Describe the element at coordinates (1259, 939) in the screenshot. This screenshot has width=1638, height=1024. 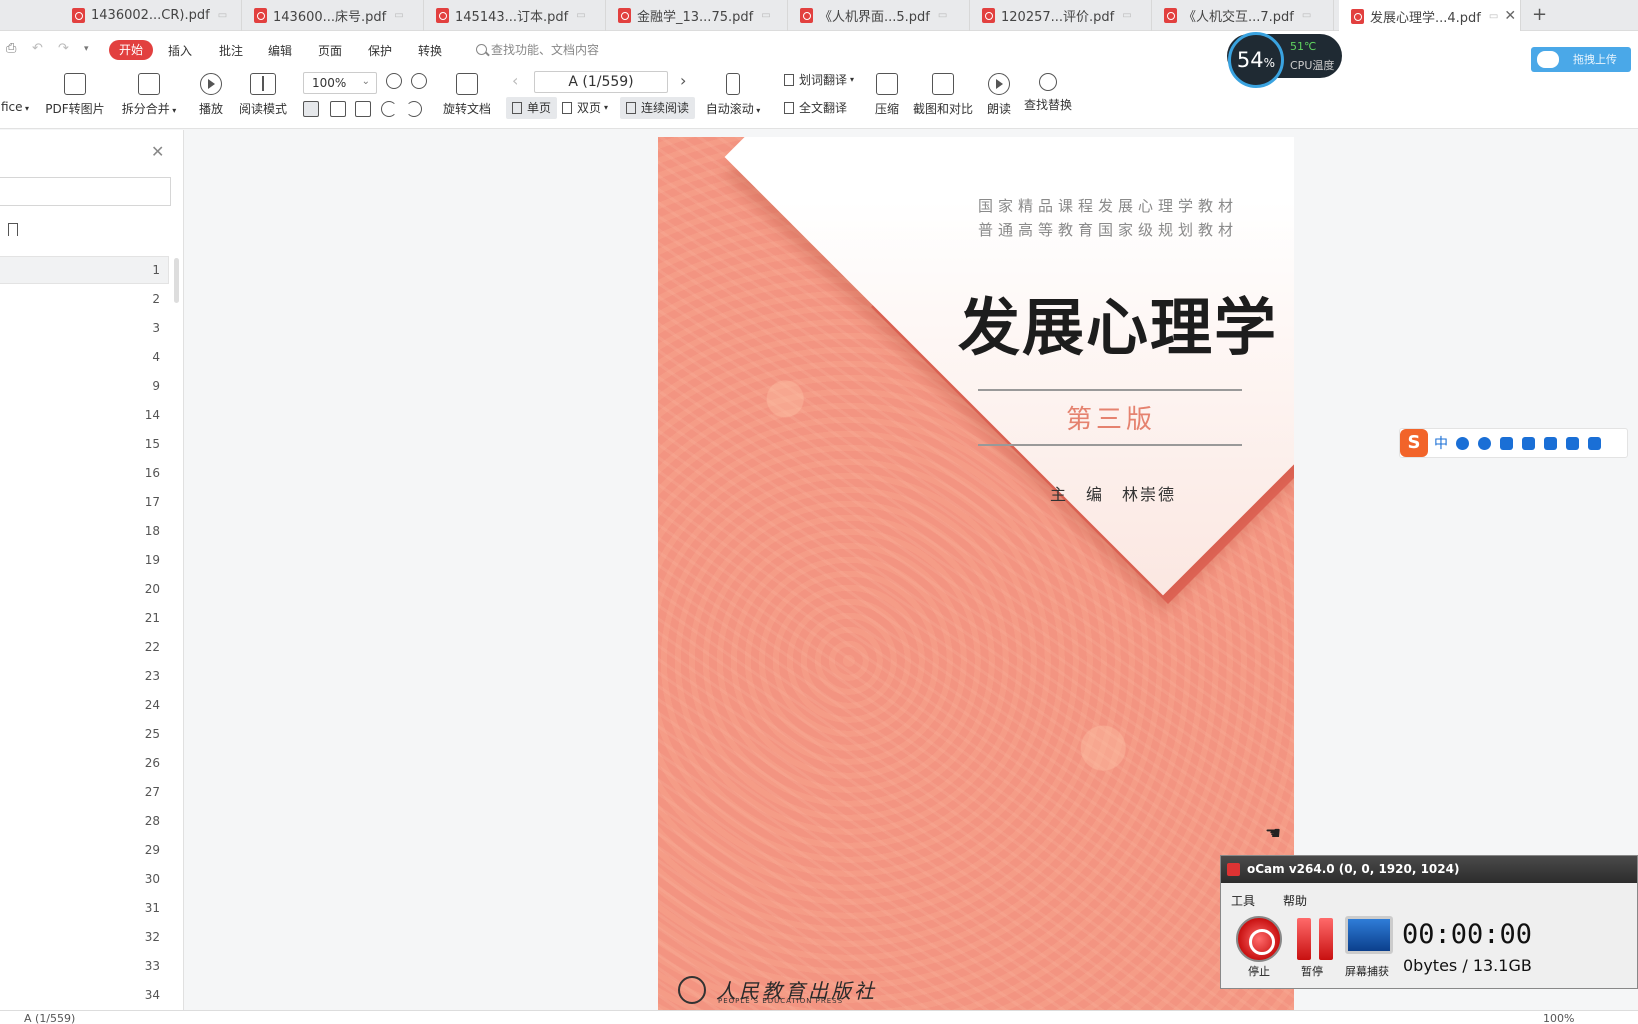
I see `stop-record-button` at that location.